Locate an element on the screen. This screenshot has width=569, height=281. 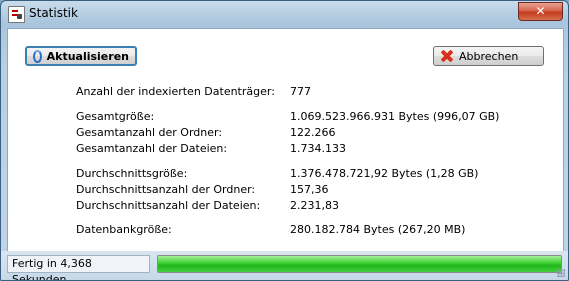
stat-value: 157,36 is located at coordinates (309, 189).